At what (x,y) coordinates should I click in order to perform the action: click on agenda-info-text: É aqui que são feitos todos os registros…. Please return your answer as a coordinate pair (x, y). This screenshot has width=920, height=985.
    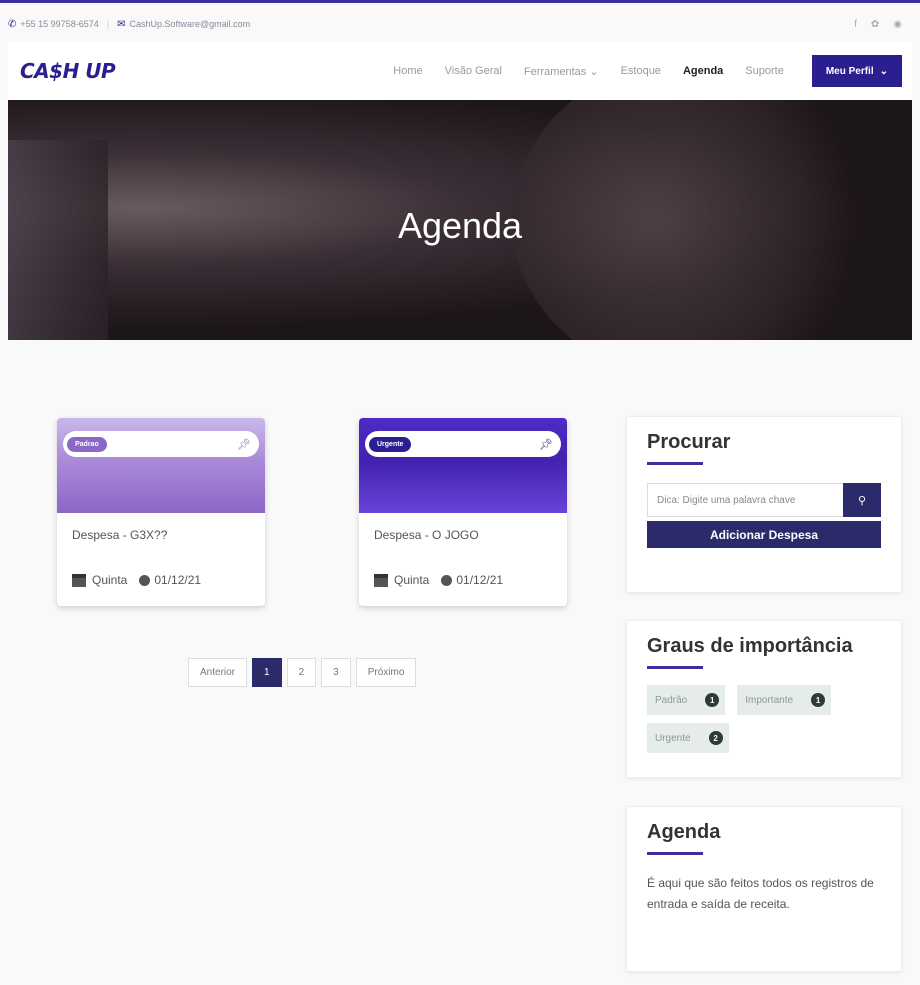
    Looking at the image, I should click on (760, 893).